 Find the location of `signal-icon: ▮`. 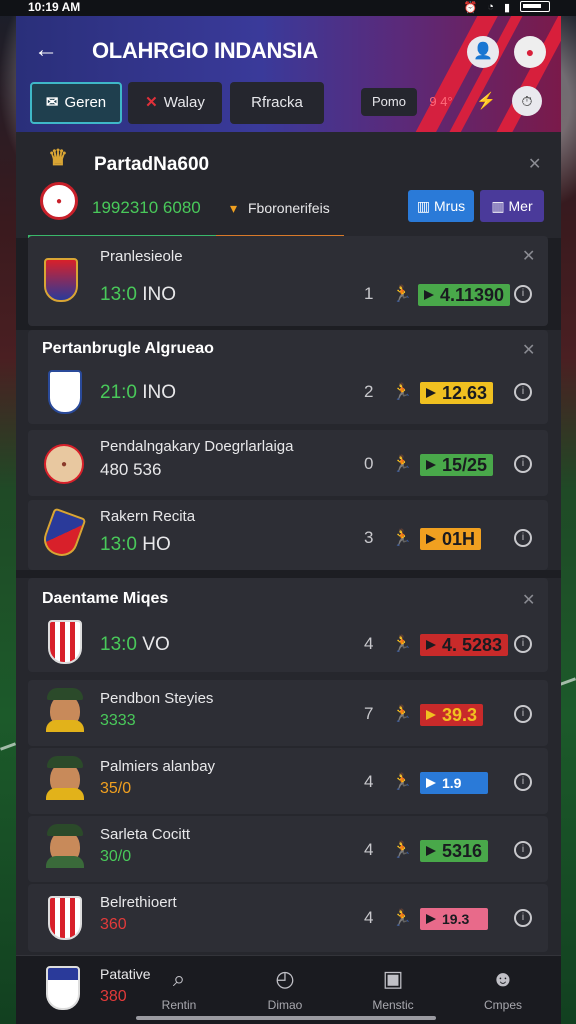

signal-icon: ▮ is located at coordinates (506, 8).